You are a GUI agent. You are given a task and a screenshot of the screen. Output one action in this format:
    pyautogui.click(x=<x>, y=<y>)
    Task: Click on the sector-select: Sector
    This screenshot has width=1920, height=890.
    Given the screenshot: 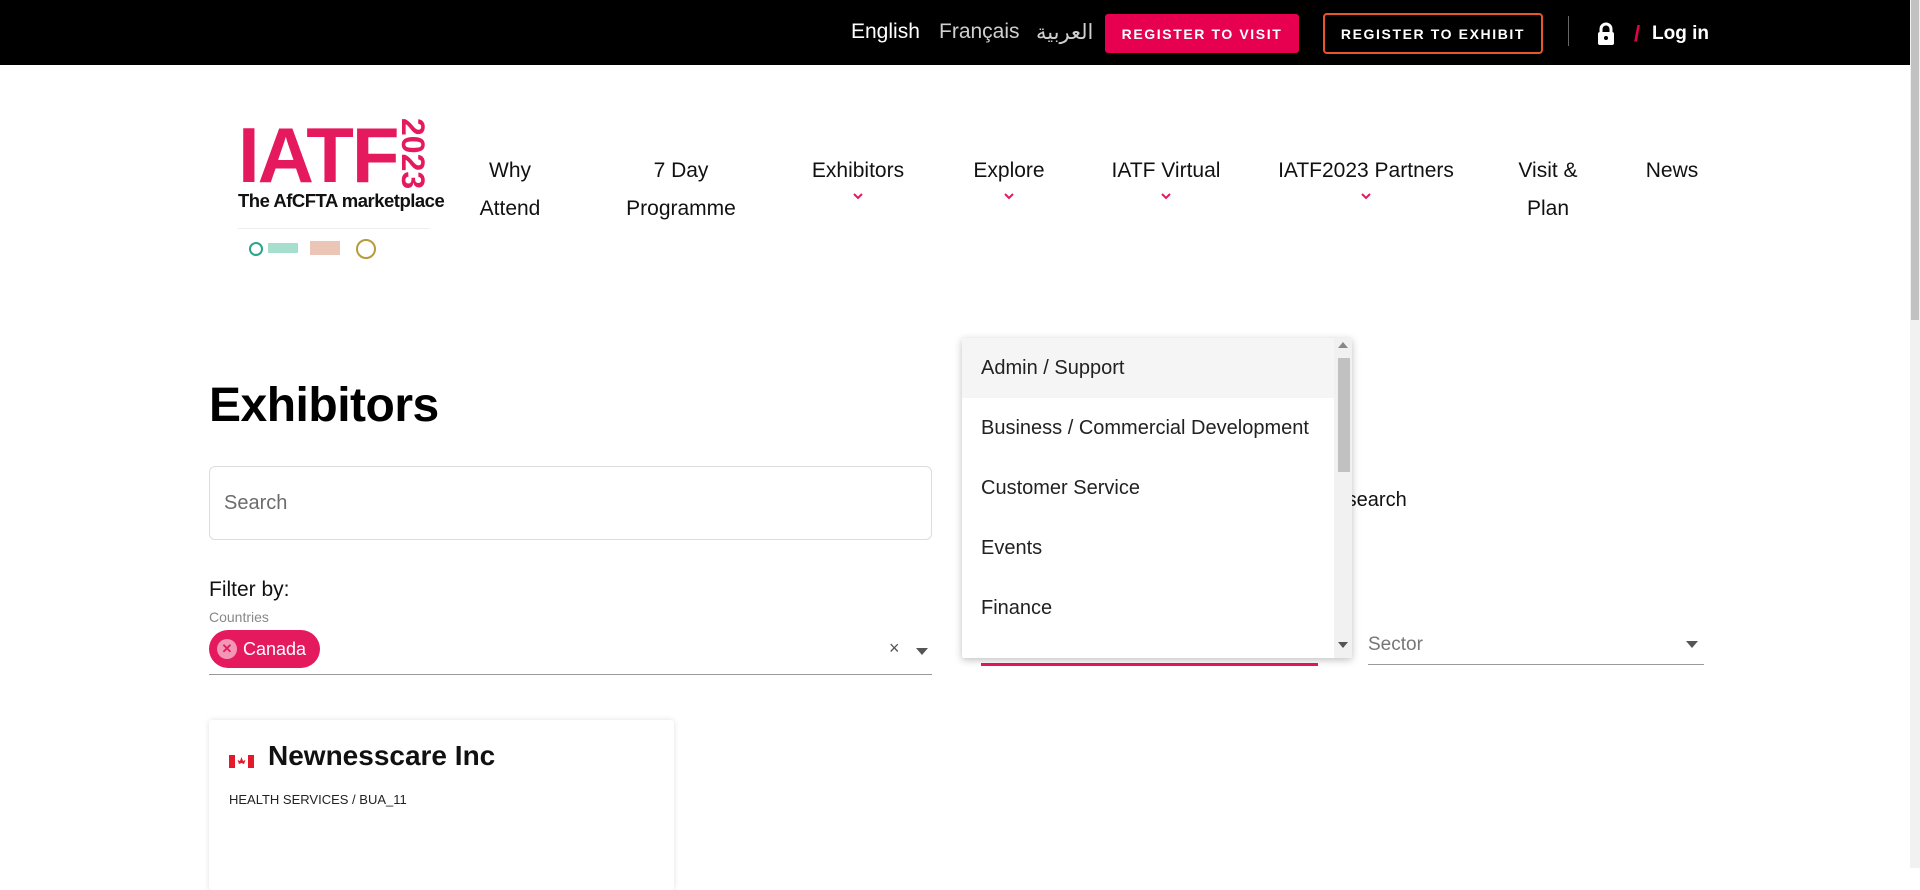 What is the action you would take?
    pyautogui.click(x=1536, y=643)
    